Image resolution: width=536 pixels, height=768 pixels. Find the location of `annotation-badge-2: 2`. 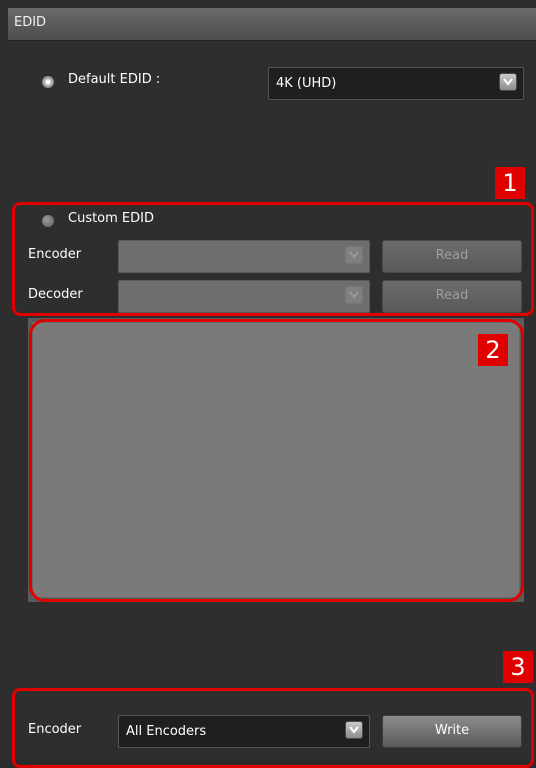

annotation-badge-2: 2 is located at coordinates (493, 350).